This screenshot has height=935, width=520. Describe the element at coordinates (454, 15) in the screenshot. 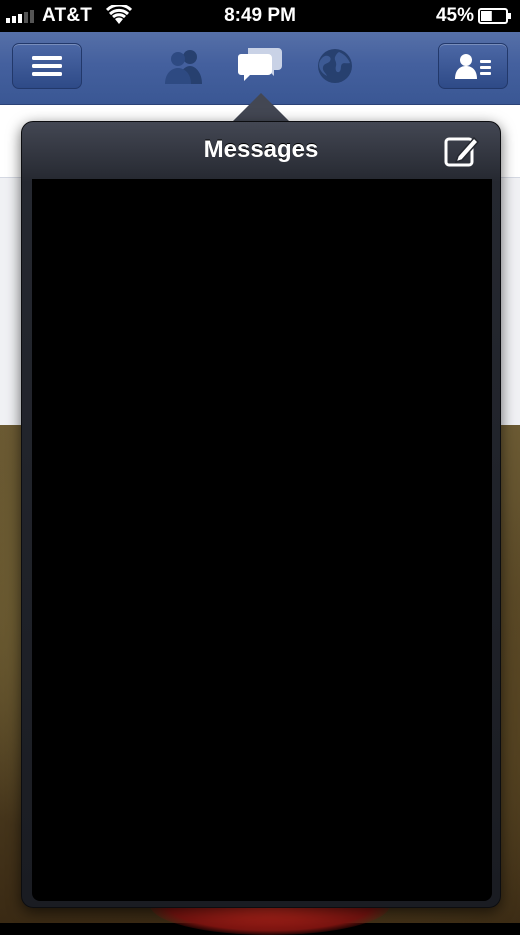

I see `battery-percentage: 45%` at that location.